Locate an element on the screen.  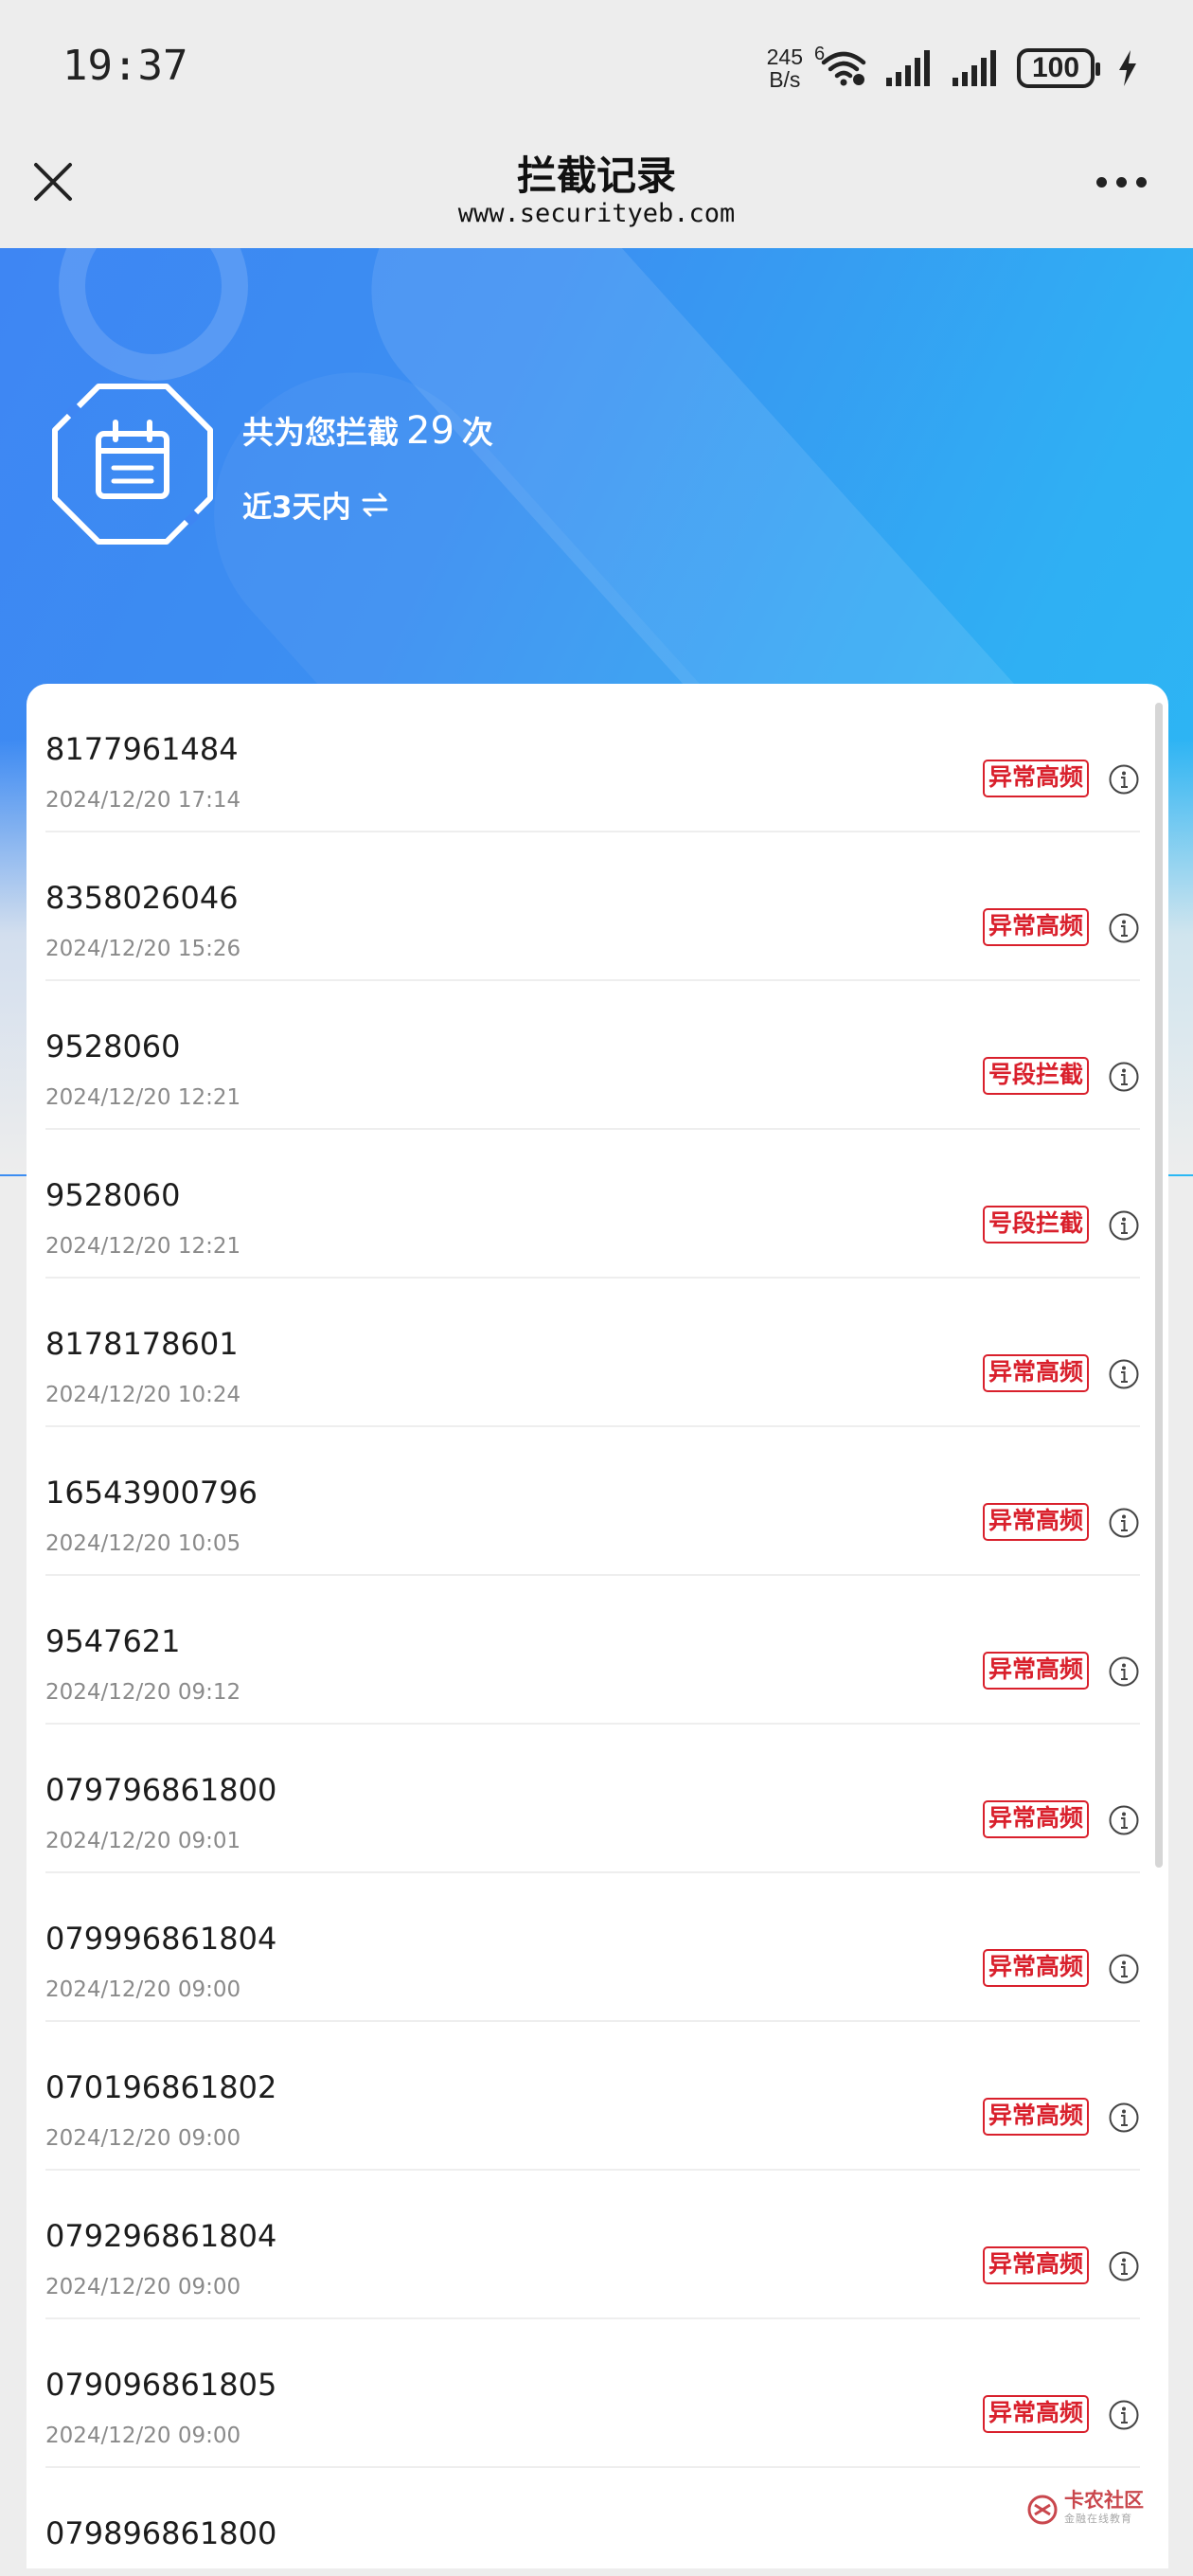
record-phone-number: 16543900796 is located at coordinates (151, 1493).